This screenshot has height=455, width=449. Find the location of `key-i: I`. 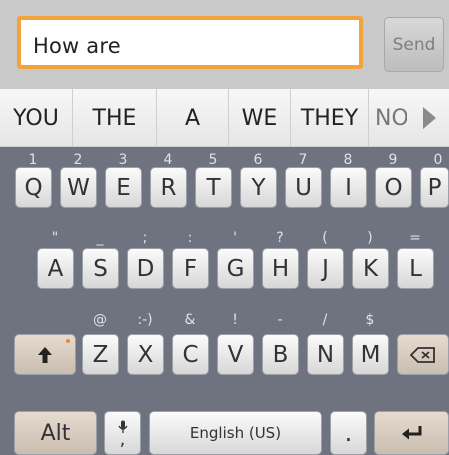

key-i: I is located at coordinates (348, 187).